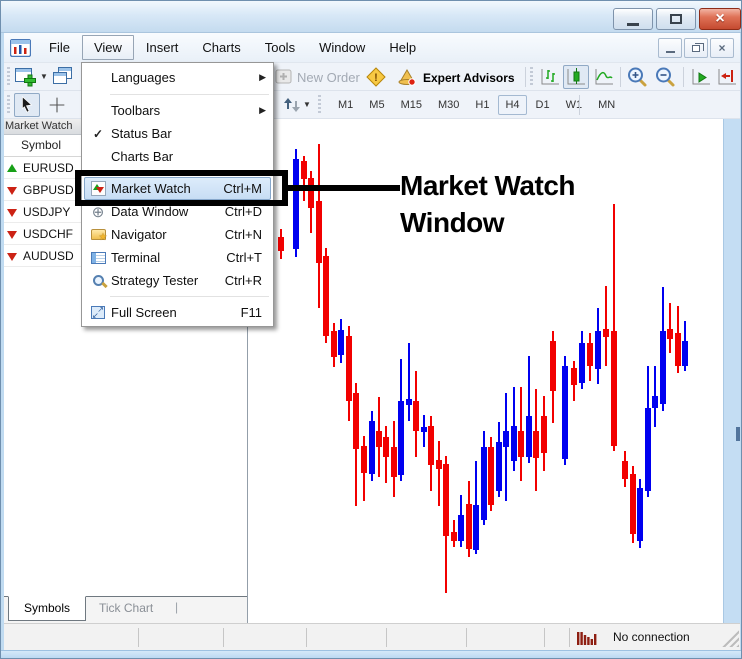 The image size is (742, 659). Describe the element at coordinates (676, 19) in the screenshot. I see `window-maximize-button` at that location.